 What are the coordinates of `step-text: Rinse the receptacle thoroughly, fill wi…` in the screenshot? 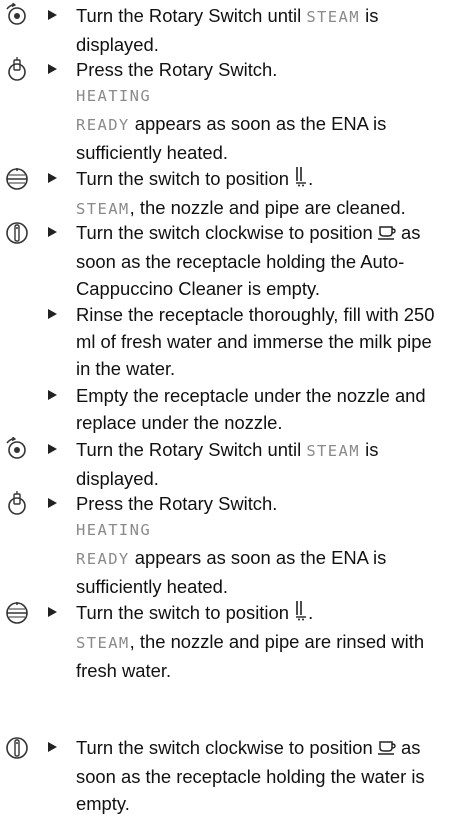 It's located at (255, 341).